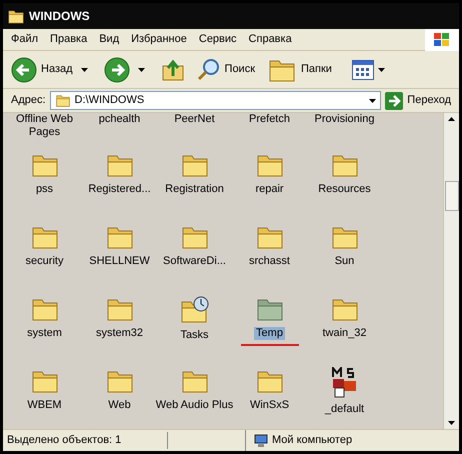 The height and width of the screenshot is (454, 462). Describe the element at coordinates (345, 409) in the screenshot. I see `item-label: _default` at that location.